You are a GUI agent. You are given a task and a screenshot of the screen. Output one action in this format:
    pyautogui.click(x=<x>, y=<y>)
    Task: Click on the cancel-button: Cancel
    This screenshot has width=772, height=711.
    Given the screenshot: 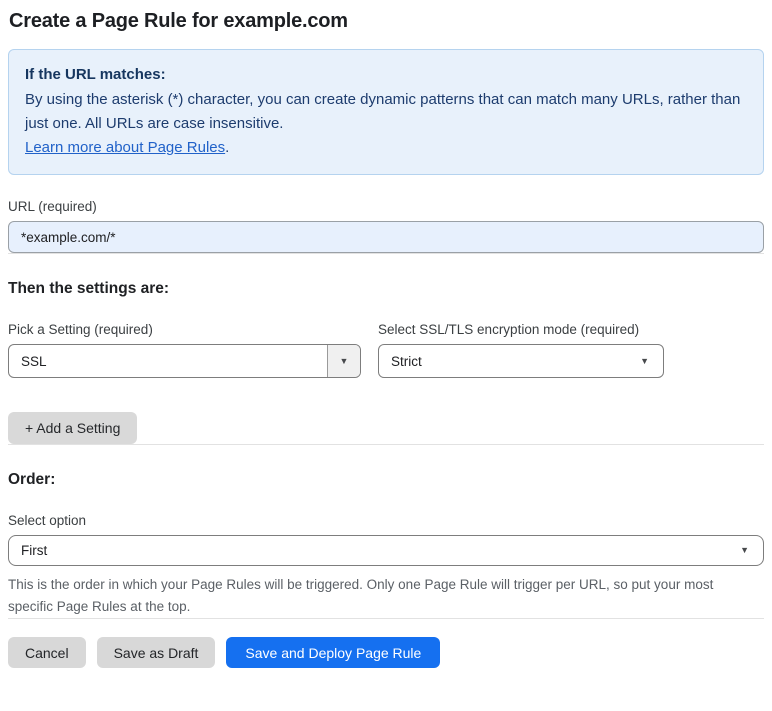 What is the action you would take?
    pyautogui.click(x=47, y=652)
    